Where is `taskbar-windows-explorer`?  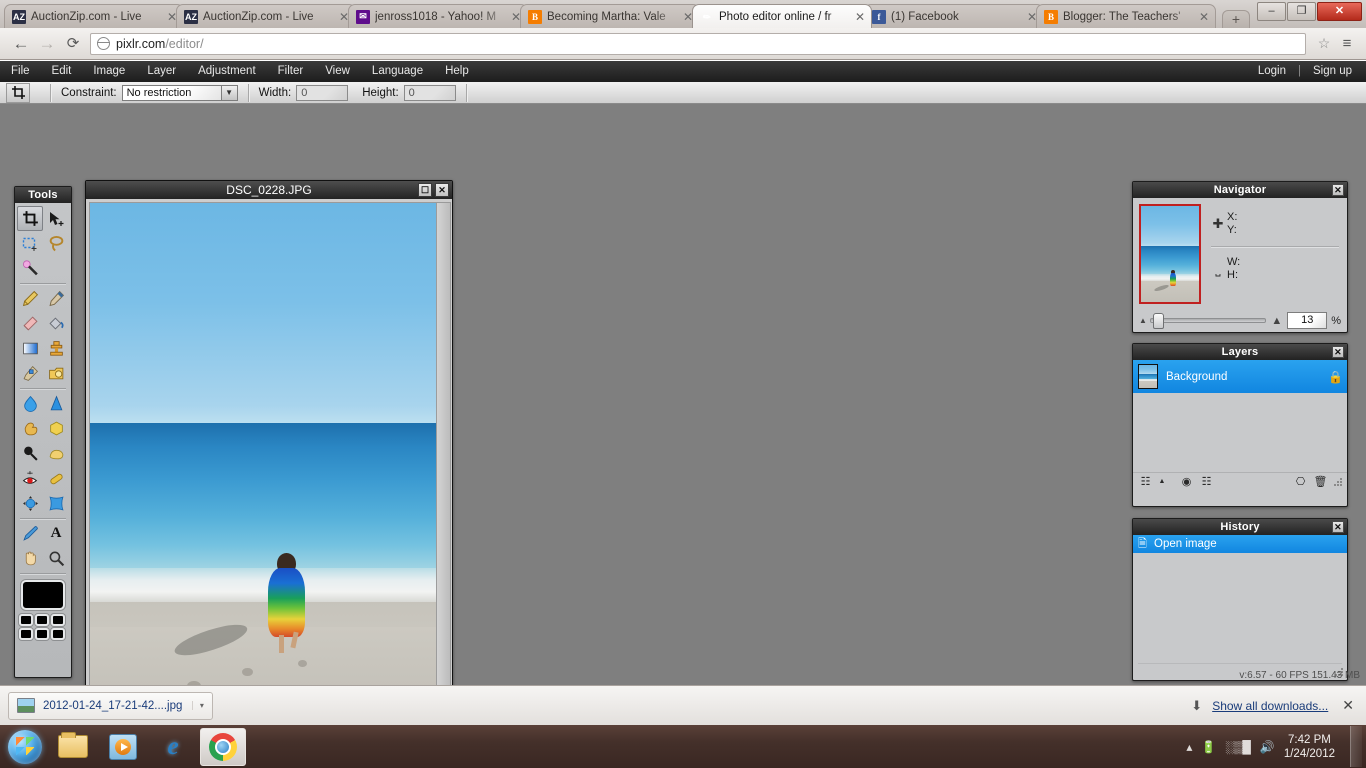 taskbar-windows-explorer is located at coordinates (73, 747).